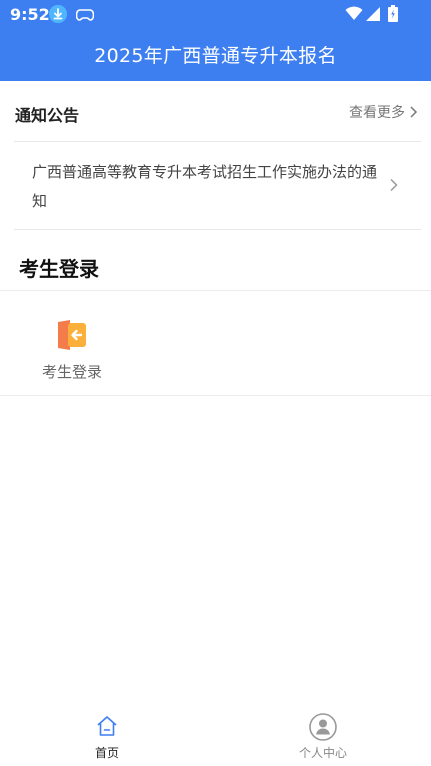 The image size is (431, 766). I want to click on candidate-login-button: 考生登录, so click(72, 351).